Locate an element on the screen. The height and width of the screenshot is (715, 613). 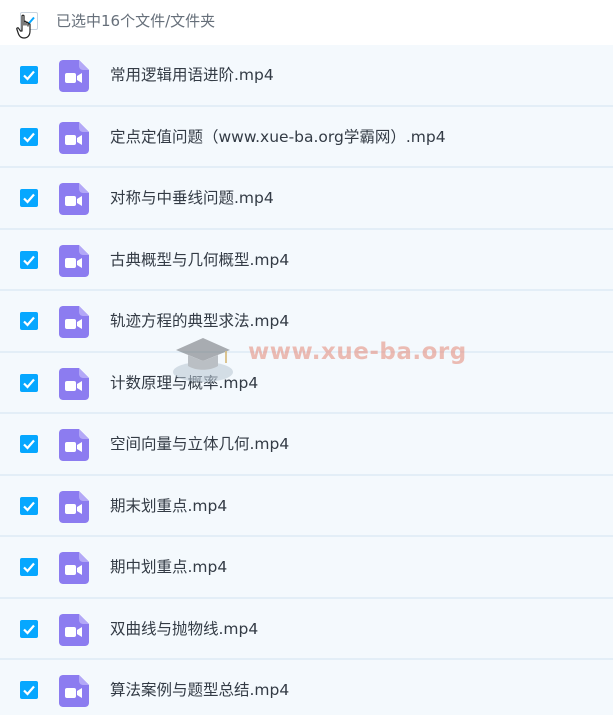
file-row: 对称与中垂线问题.mp4 is located at coordinates (306, 199).